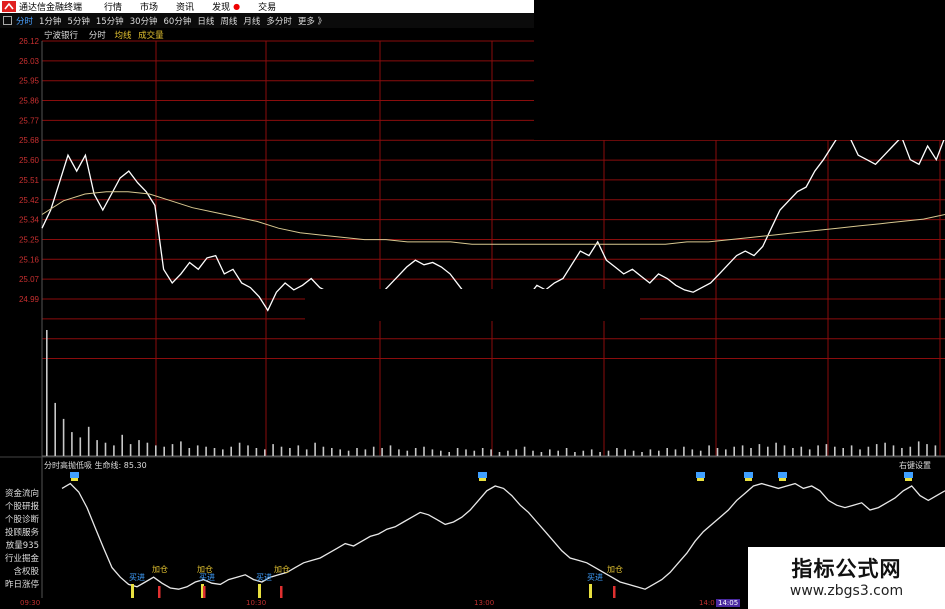 Image resolution: width=945 pixels, height=609 pixels. I want to click on y-tick-label: 25.68, so click(29, 140).